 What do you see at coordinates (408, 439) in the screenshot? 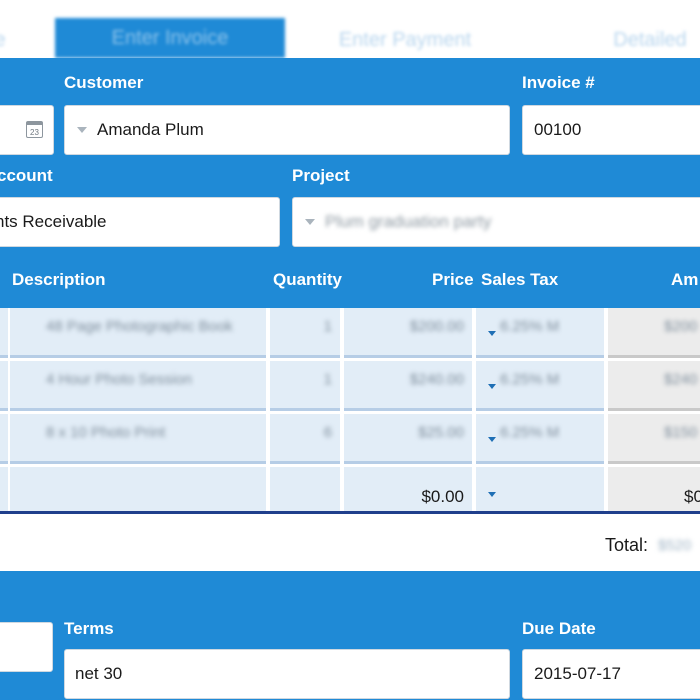
I see `price-cell: $25.00` at bounding box center [408, 439].